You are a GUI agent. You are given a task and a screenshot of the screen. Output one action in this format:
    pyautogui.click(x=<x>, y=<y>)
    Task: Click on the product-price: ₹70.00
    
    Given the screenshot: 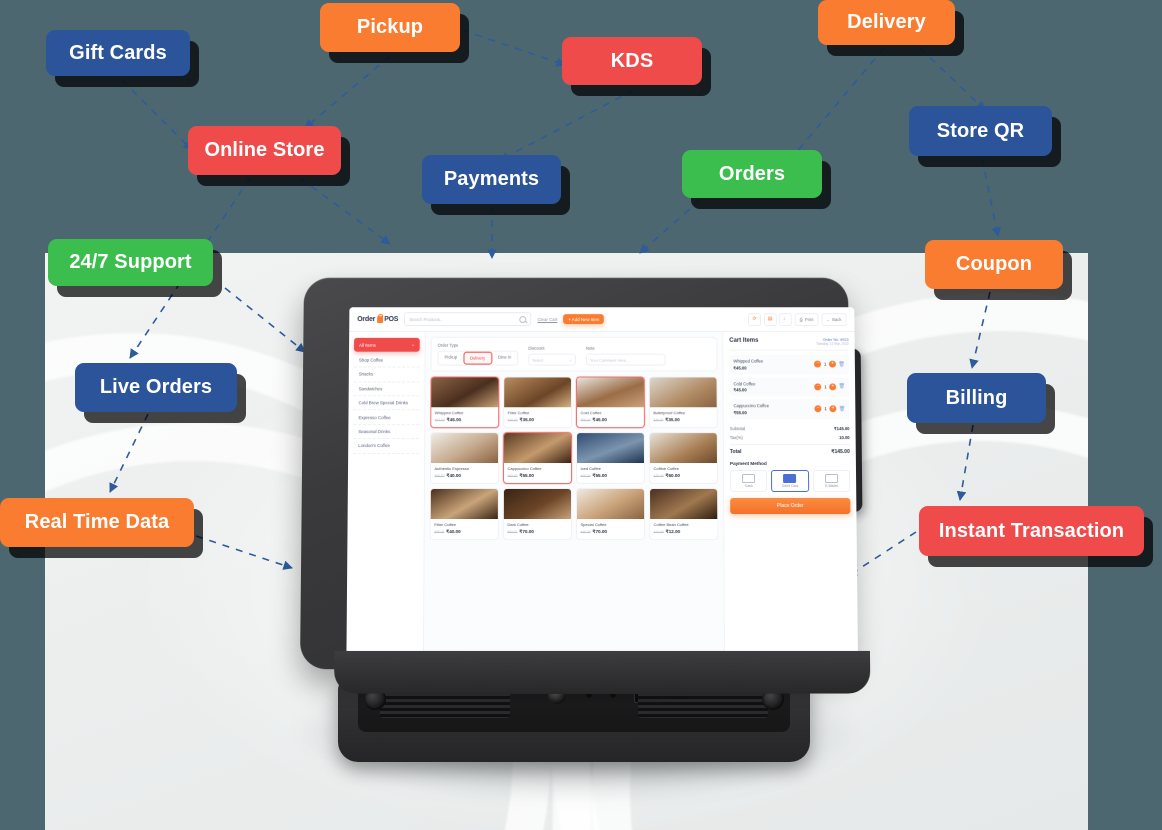 What is the action you would take?
    pyautogui.click(x=600, y=532)
    